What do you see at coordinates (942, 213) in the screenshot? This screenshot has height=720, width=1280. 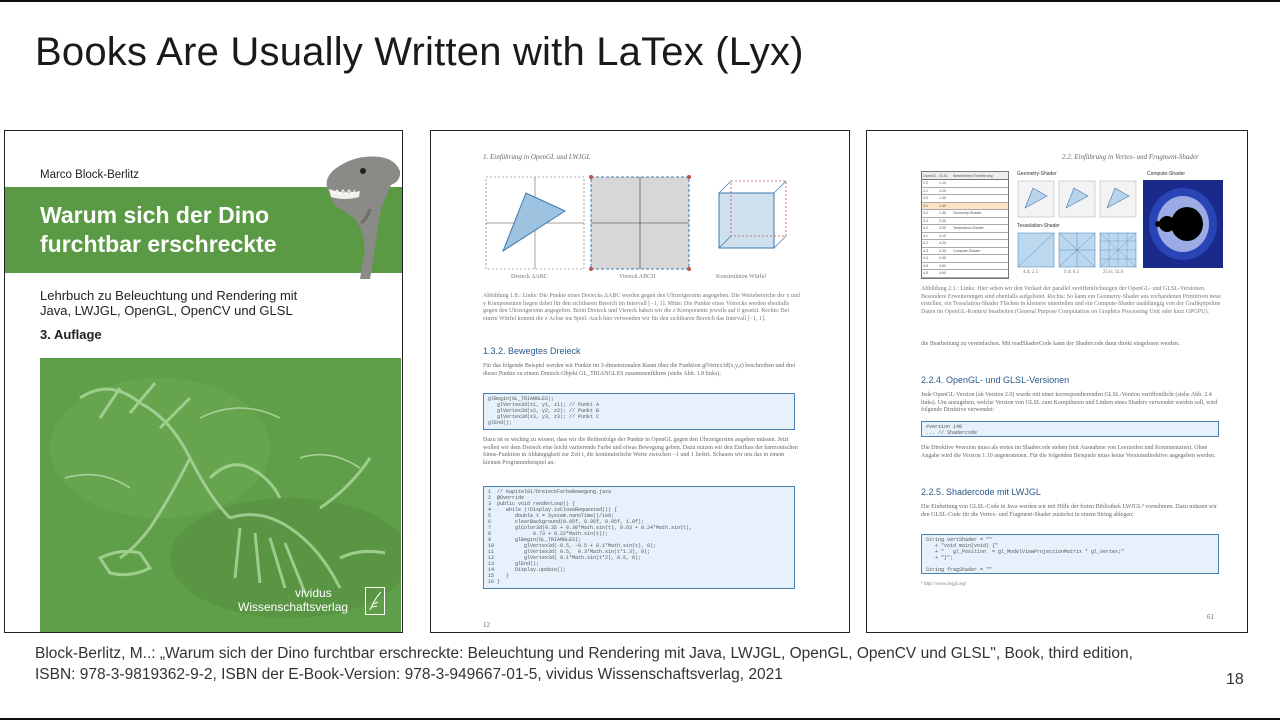 I see `table-cell: 1.50` at bounding box center [942, 213].